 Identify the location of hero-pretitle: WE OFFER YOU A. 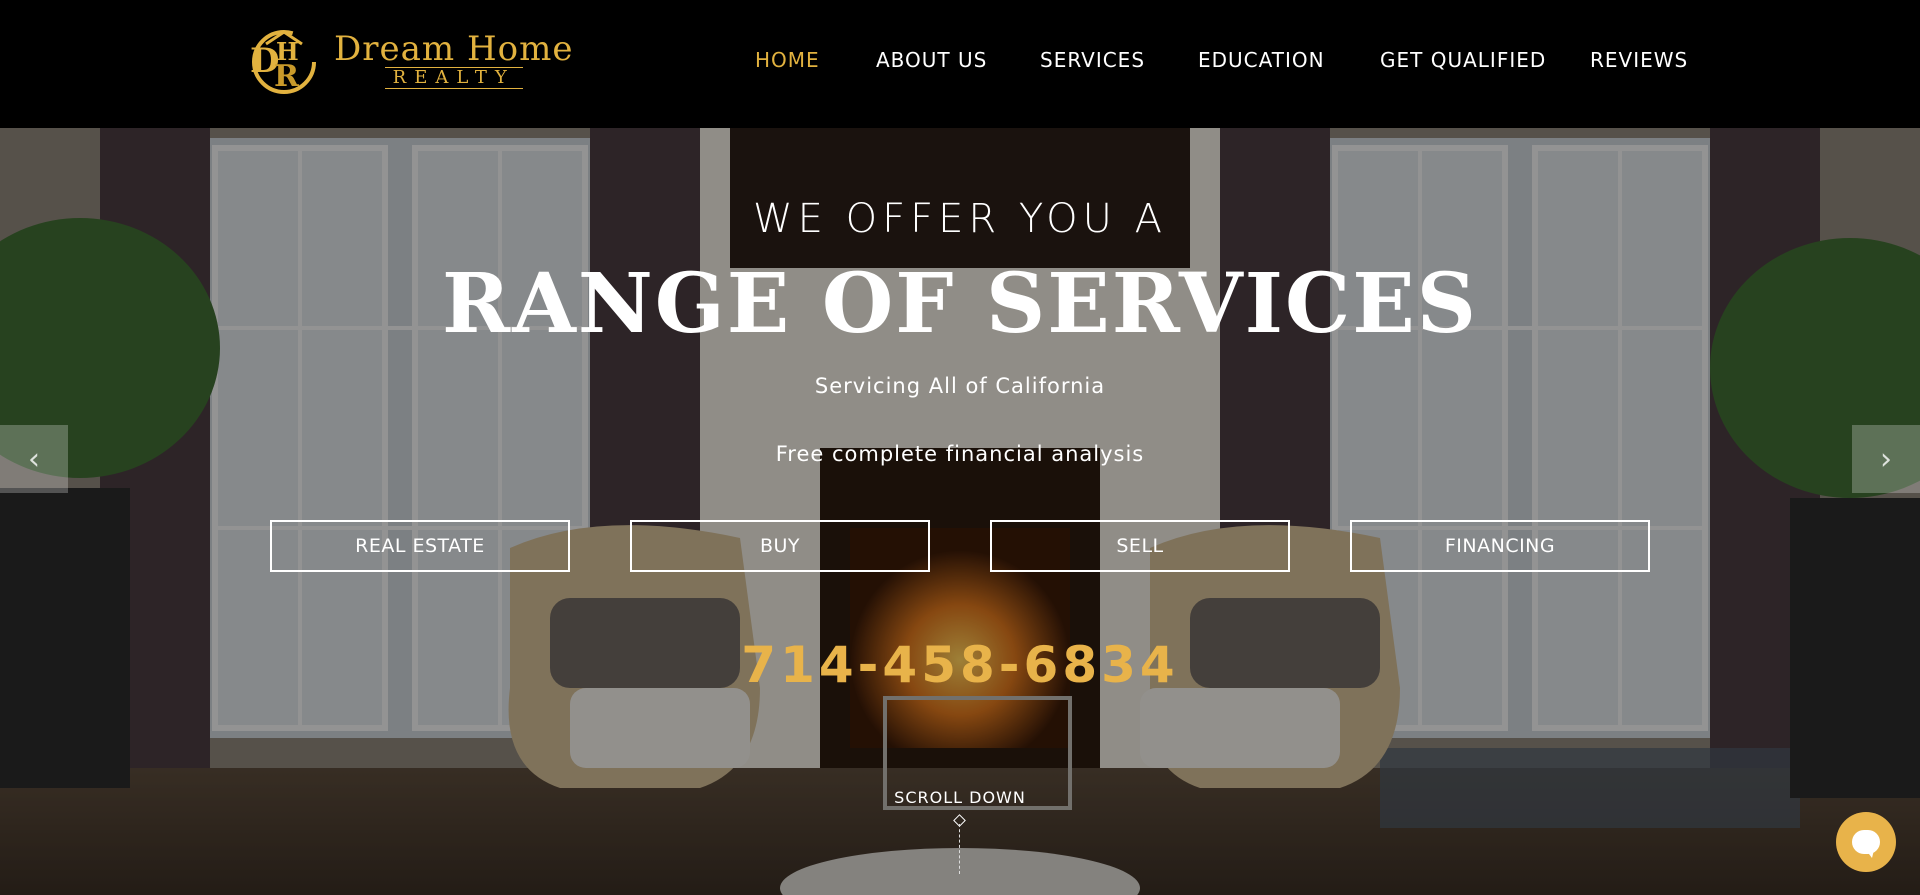
(960, 219).